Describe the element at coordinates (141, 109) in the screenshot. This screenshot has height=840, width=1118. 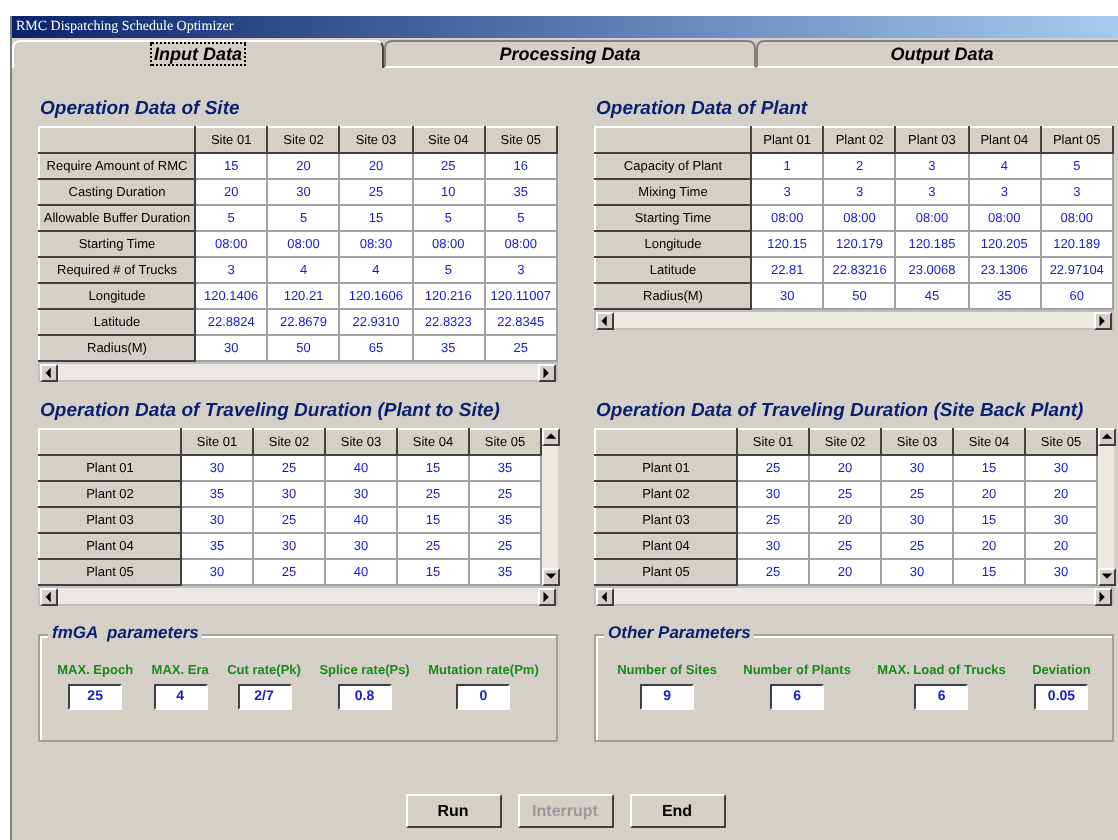
I see `section-title: Operation Data of Site` at that location.